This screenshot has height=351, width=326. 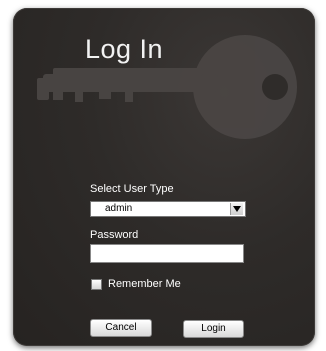 I want to click on dropdown-button, so click(x=236, y=209).